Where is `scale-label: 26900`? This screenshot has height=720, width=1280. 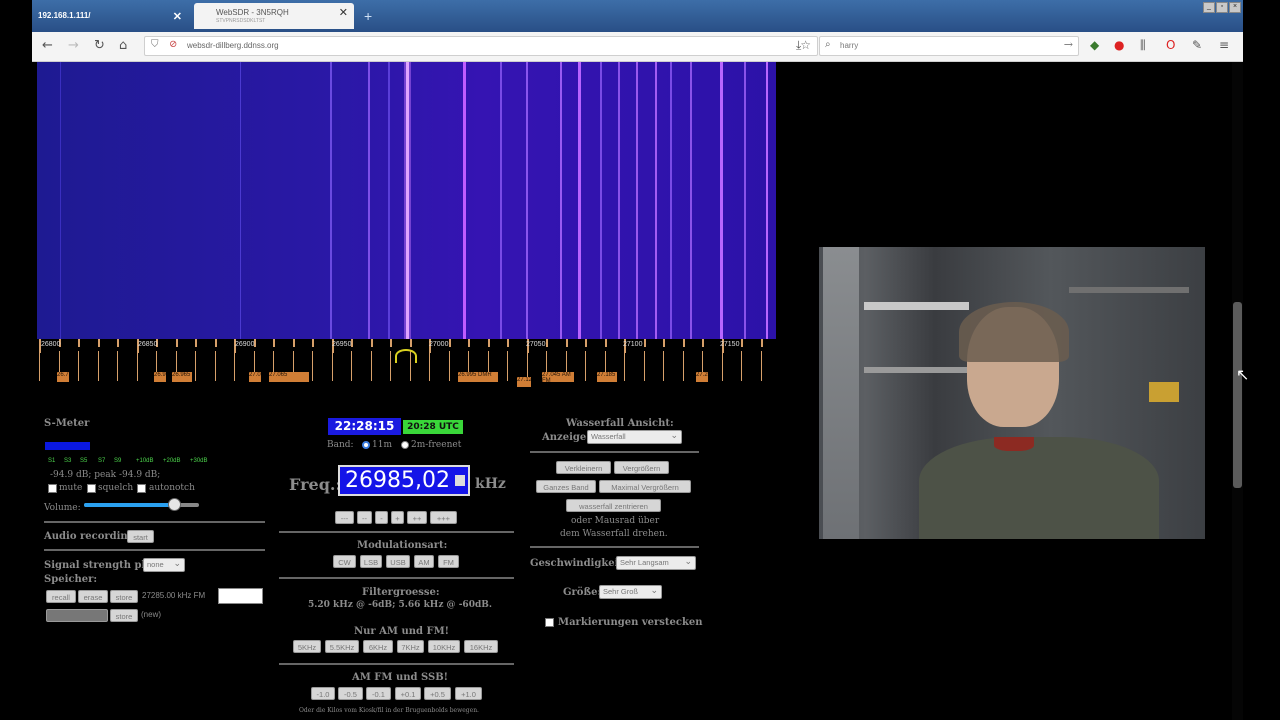 scale-label: 26900 is located at coordinates (245, 344).